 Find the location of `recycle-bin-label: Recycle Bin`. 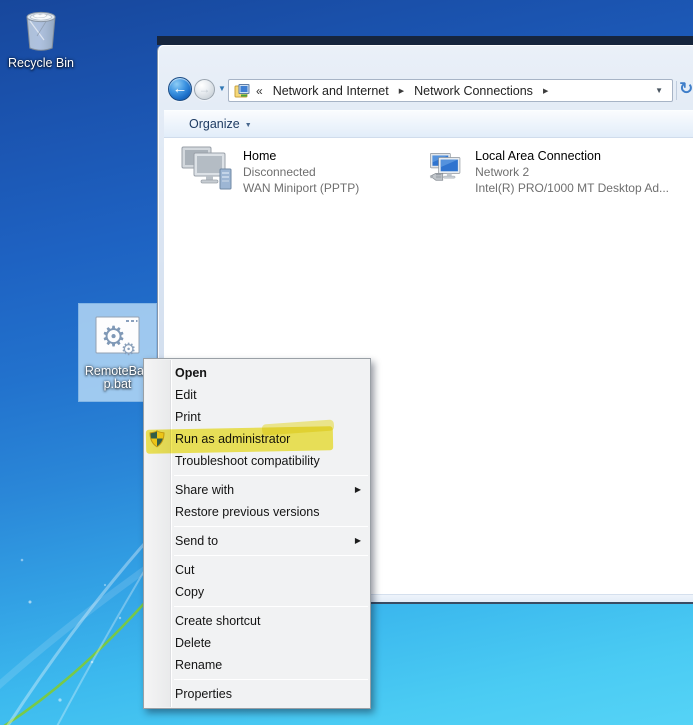

recycle-bin-label: Recycle Bin is located at coordinates (41, 63).